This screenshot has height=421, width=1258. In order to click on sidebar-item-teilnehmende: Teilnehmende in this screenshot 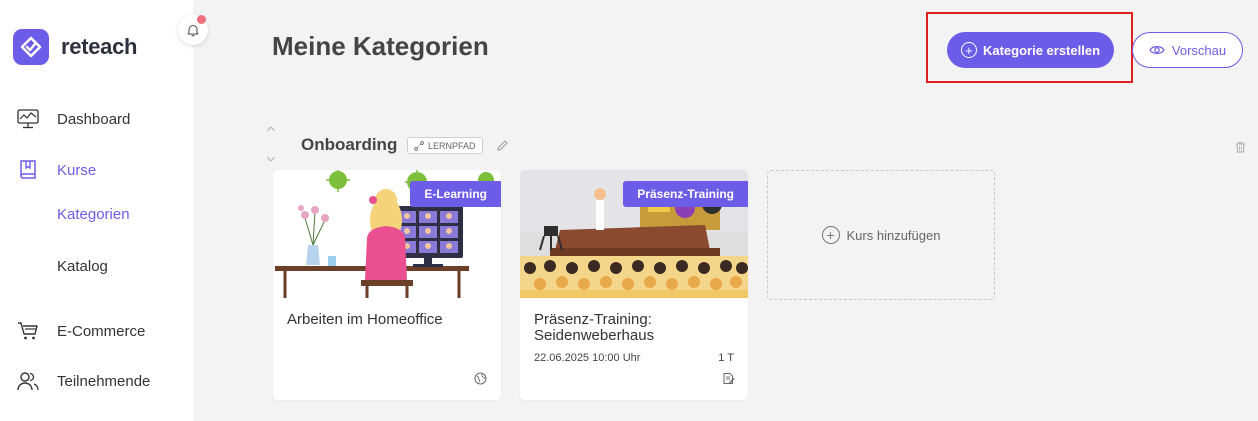, I will do `click(83, 381)`.